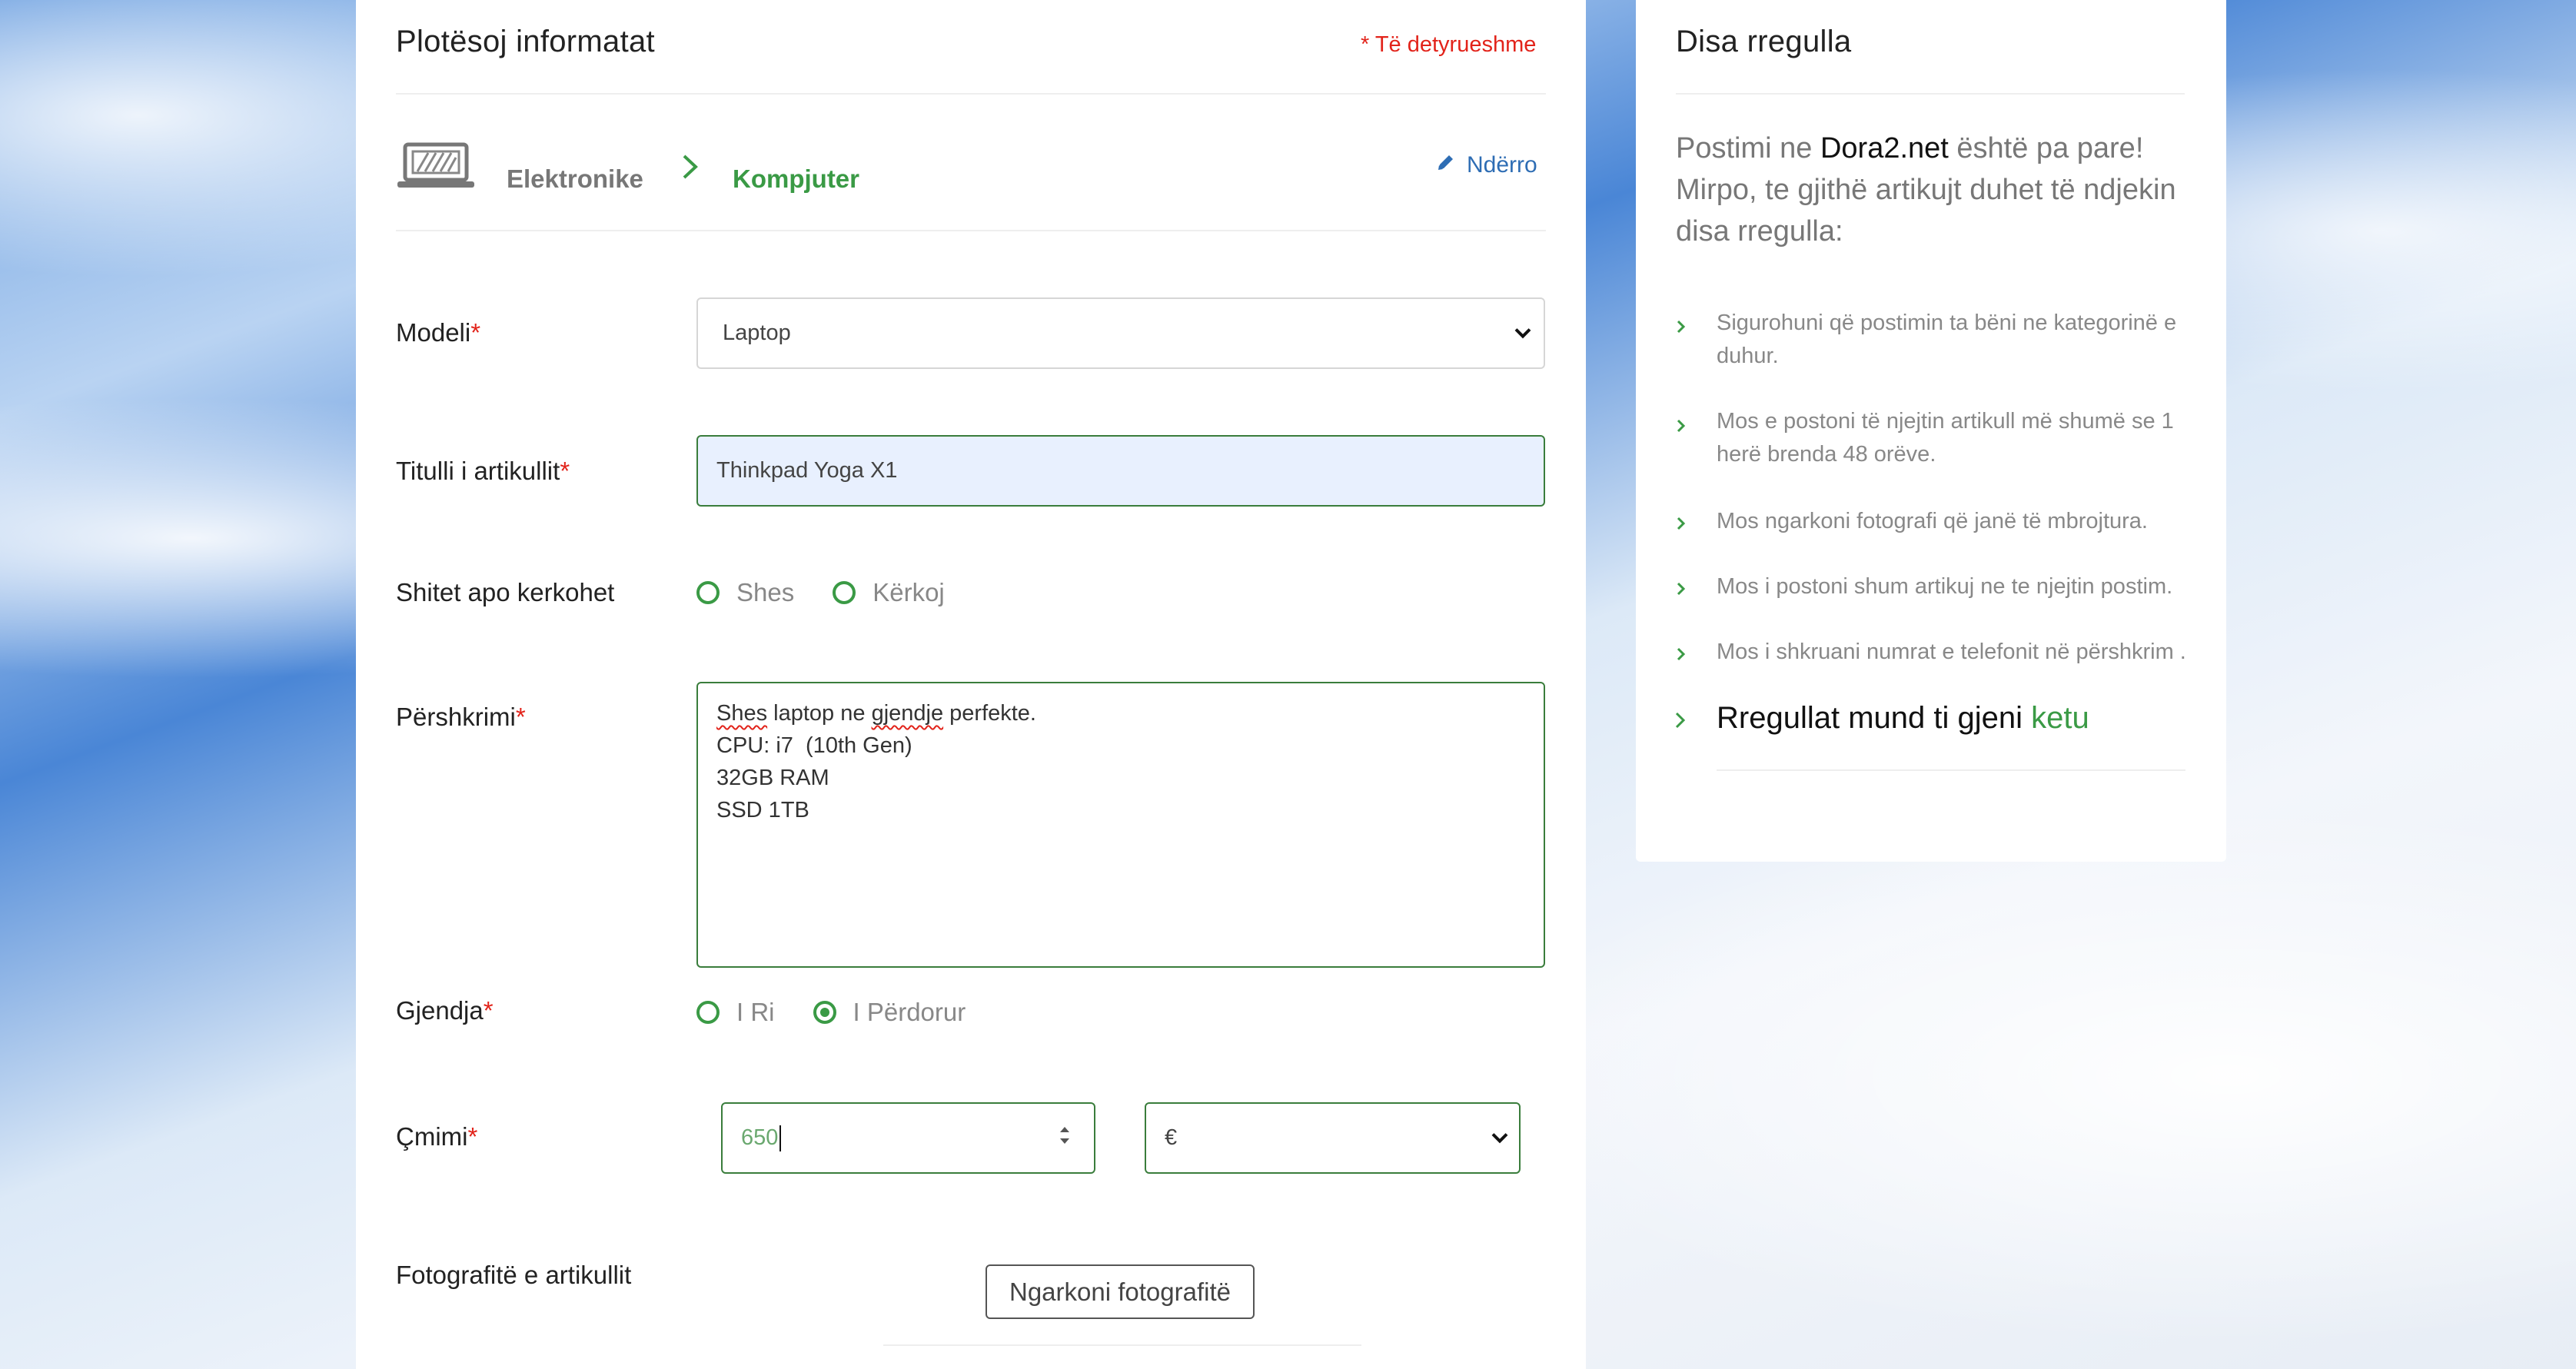  Describe the element at coordinates (760, 1137) in the screenshot. I see `price-input-value: 650` at that location.